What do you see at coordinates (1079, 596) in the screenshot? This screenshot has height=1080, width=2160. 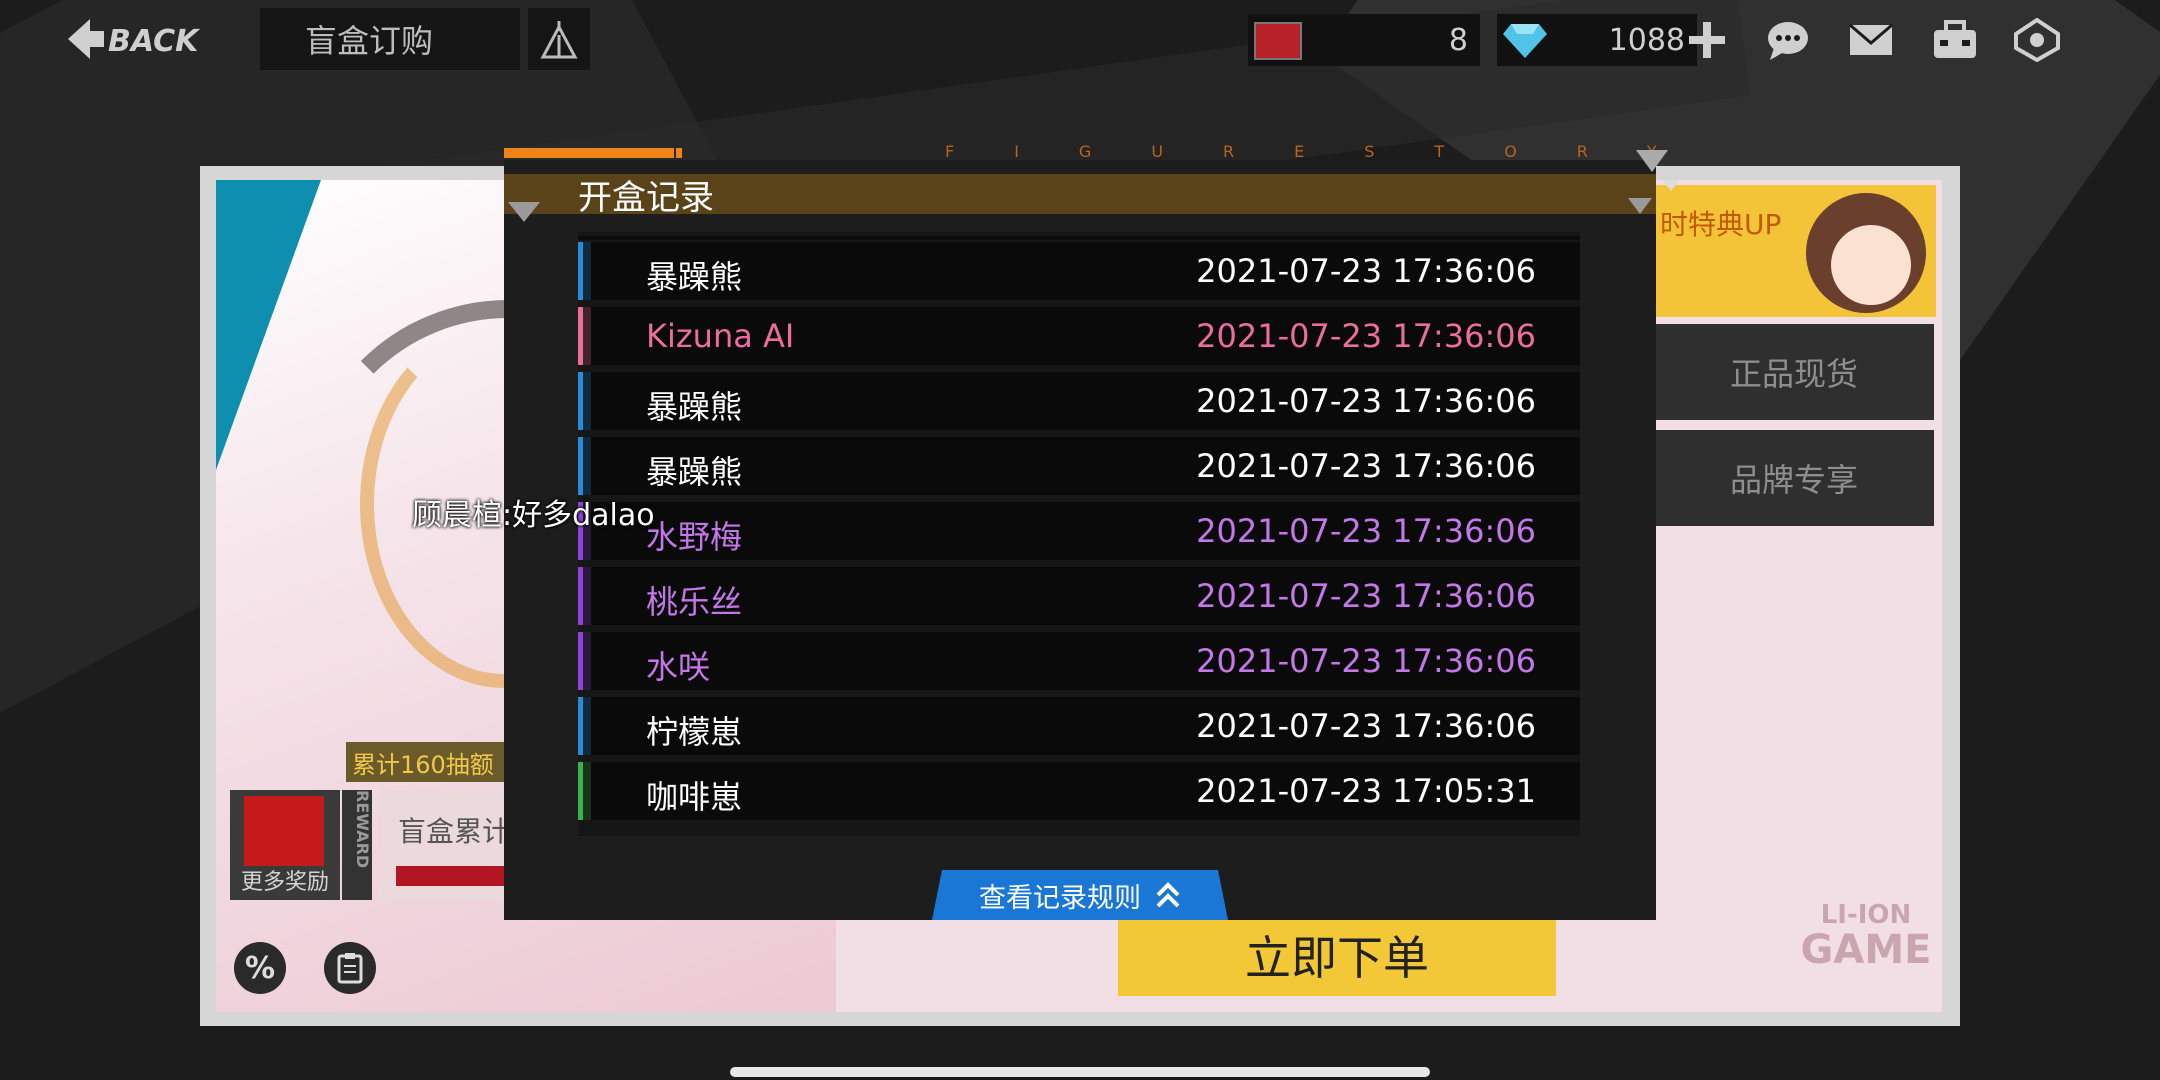 I see `record-row: 桃乐丝 2021-07-23 17:36:06` at bounding box center [1079, 596].